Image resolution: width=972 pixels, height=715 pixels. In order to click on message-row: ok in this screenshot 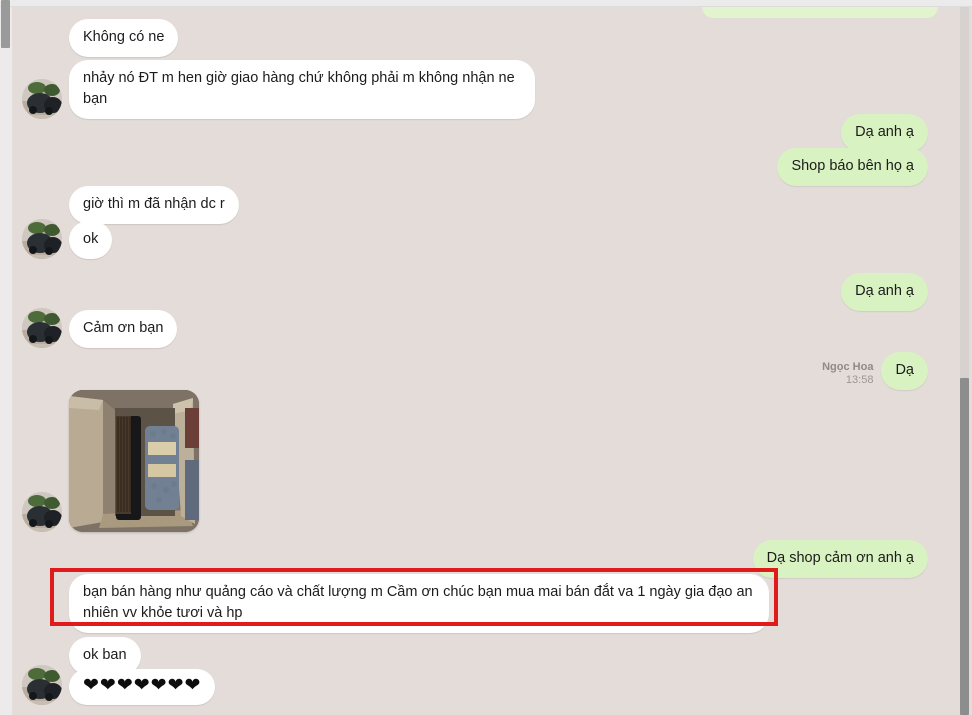, I will do `click(67, 239)`.